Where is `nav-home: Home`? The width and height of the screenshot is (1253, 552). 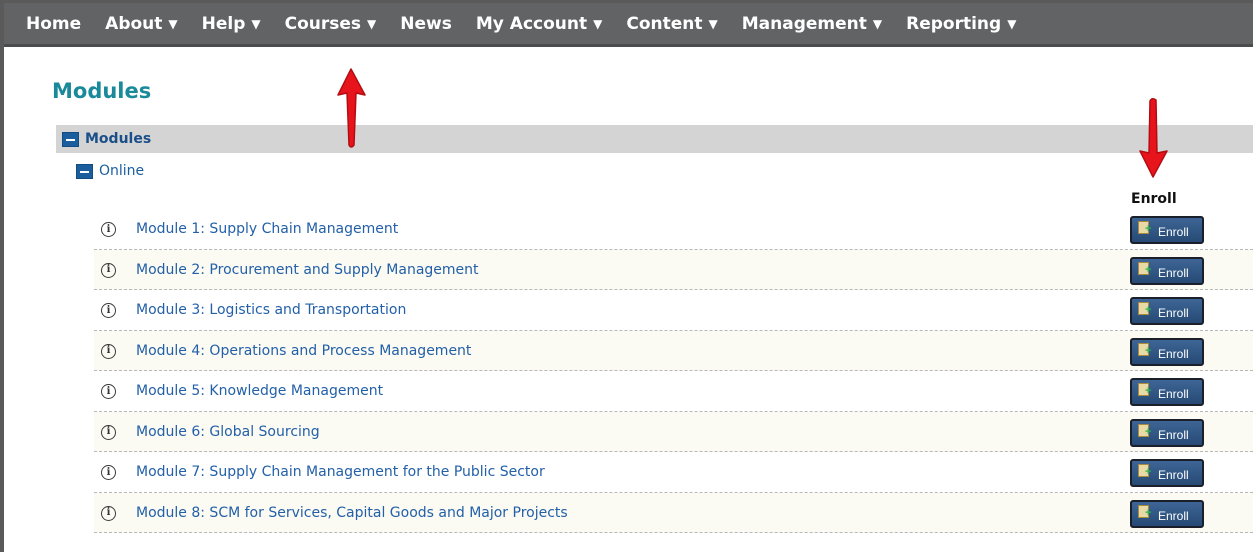
nav-home: Home is located at coordinates (53, 24).